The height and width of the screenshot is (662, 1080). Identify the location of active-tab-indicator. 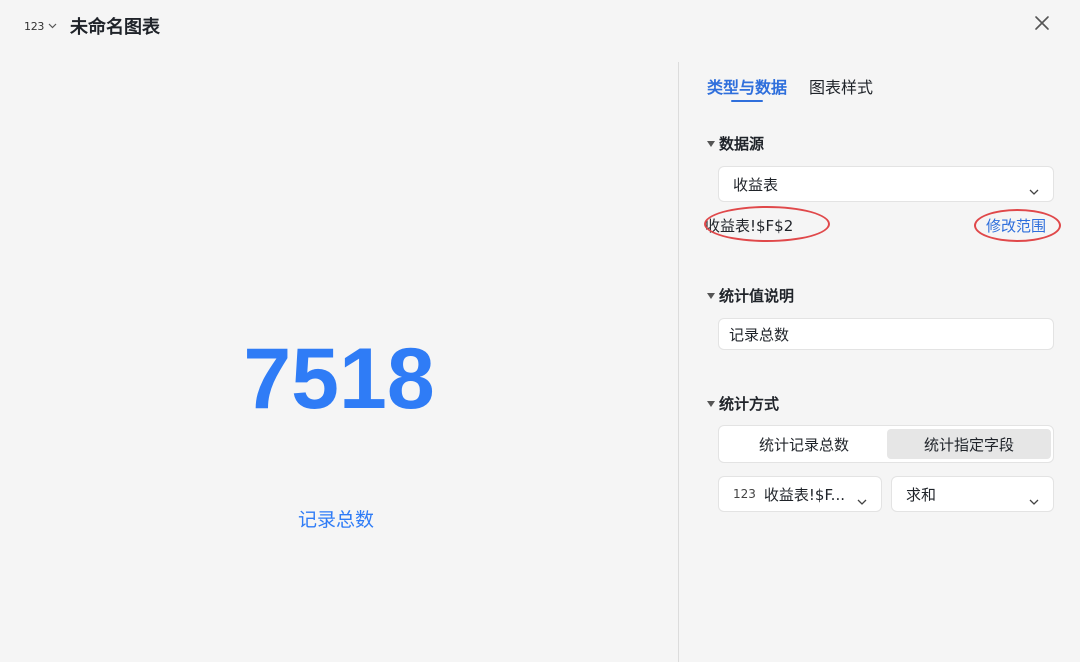
(747, 101).